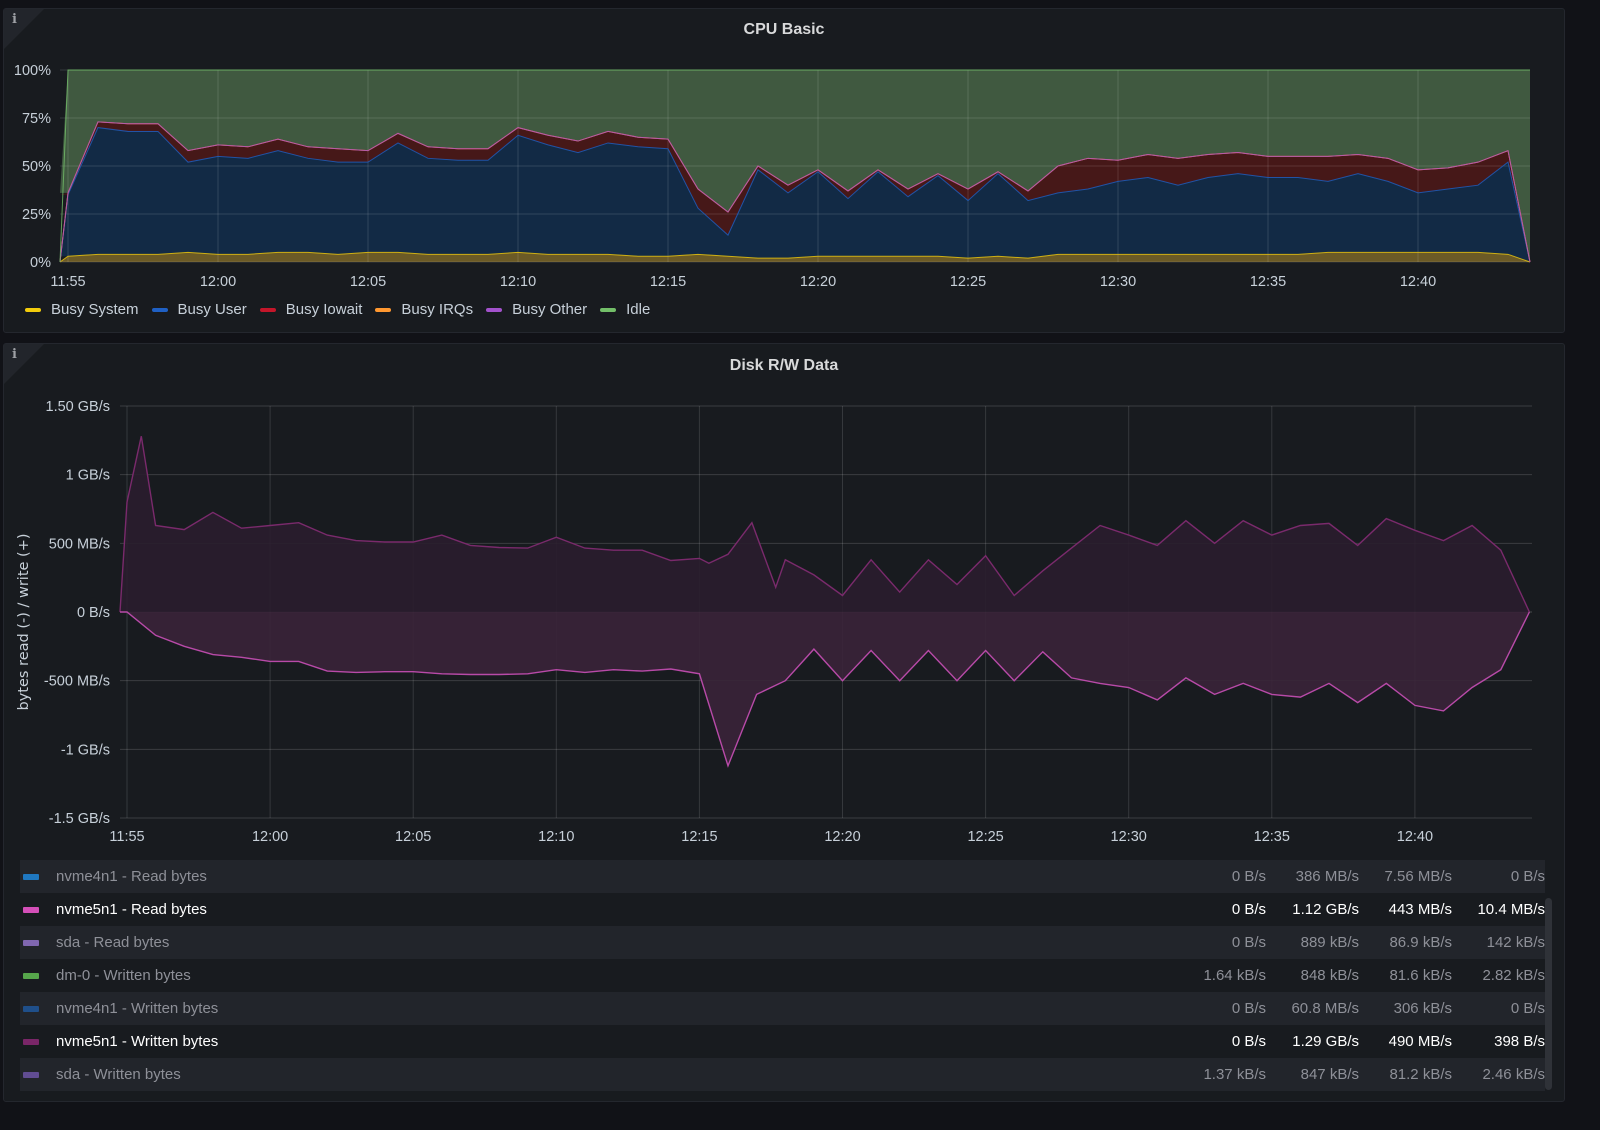 The image size is (1600, 1130). What do you see at coordinates (118, 1074) in the screenshot?
I see `series-name: sda - Written bytes` at bounding box center [118, 1074].